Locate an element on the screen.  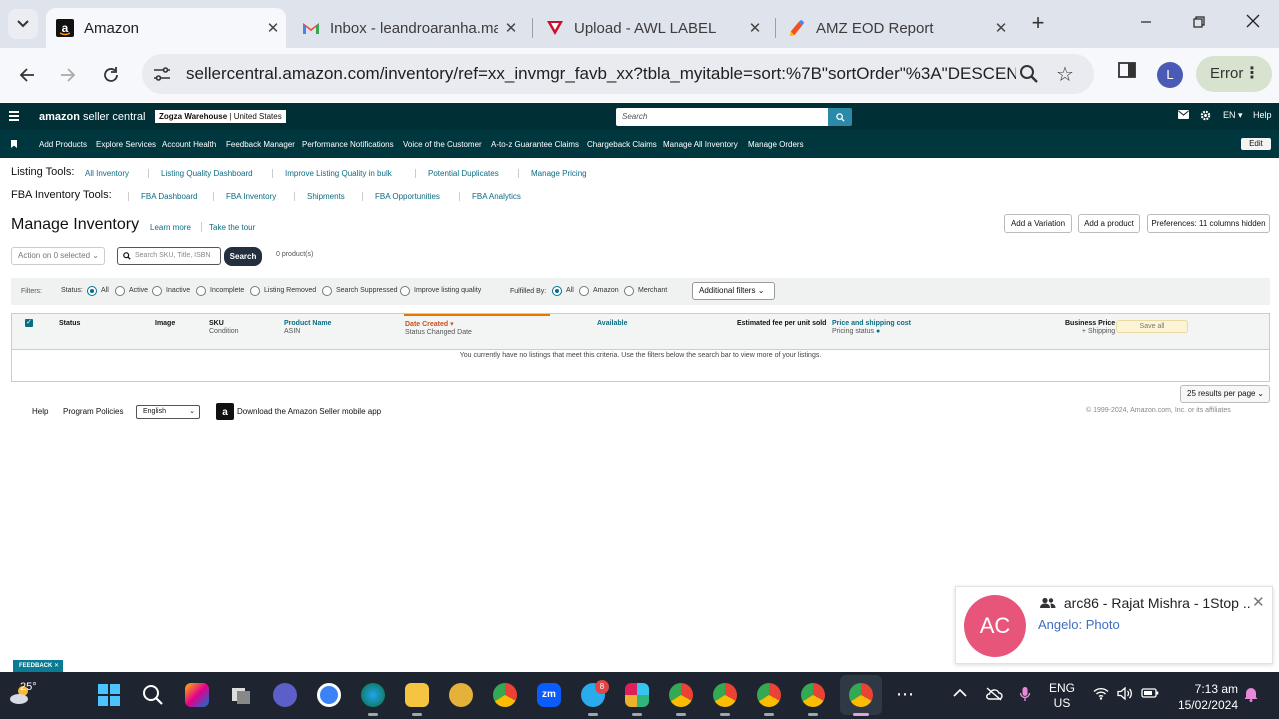
edge-browser-icon is located at coordinates (373, 695).